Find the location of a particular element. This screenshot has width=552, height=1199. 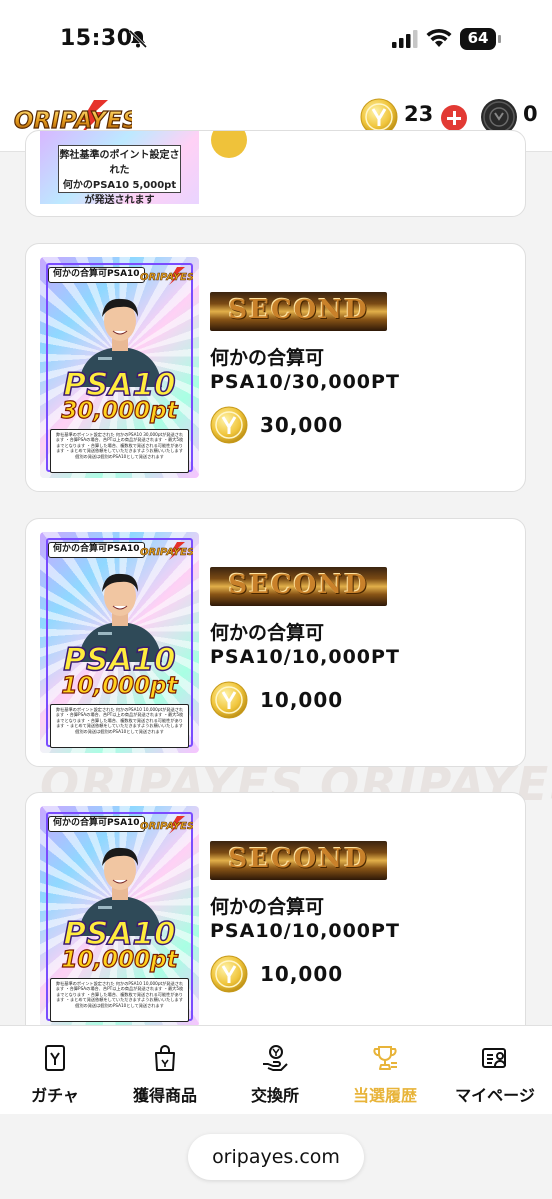

battery-indicator: 64 is located at coordinates (481, 39).